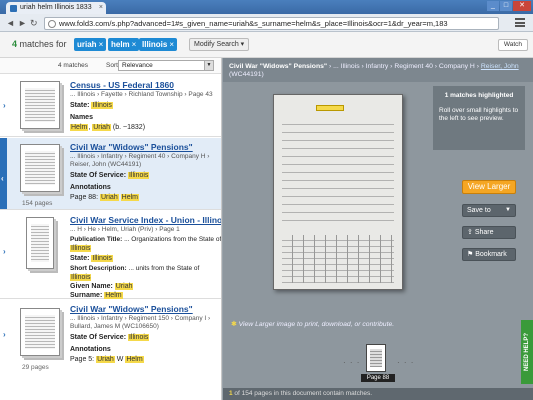  Describe the element at coordinates (39, 44) in the screenshot. I see `match-count: 4 matches for` at that location.